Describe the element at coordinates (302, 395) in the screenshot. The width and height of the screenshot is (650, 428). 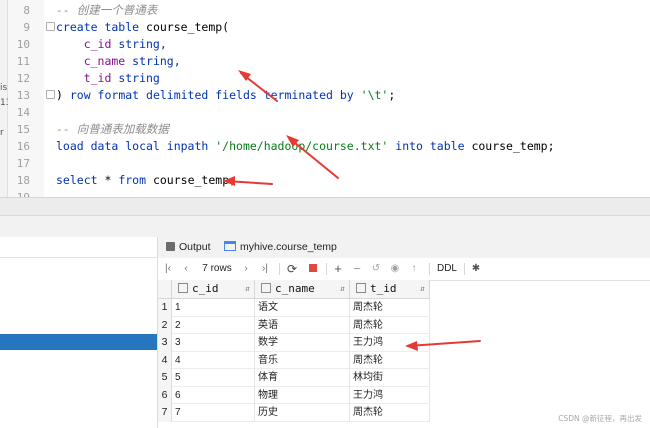
I see `table-cell: 物理` at that location.